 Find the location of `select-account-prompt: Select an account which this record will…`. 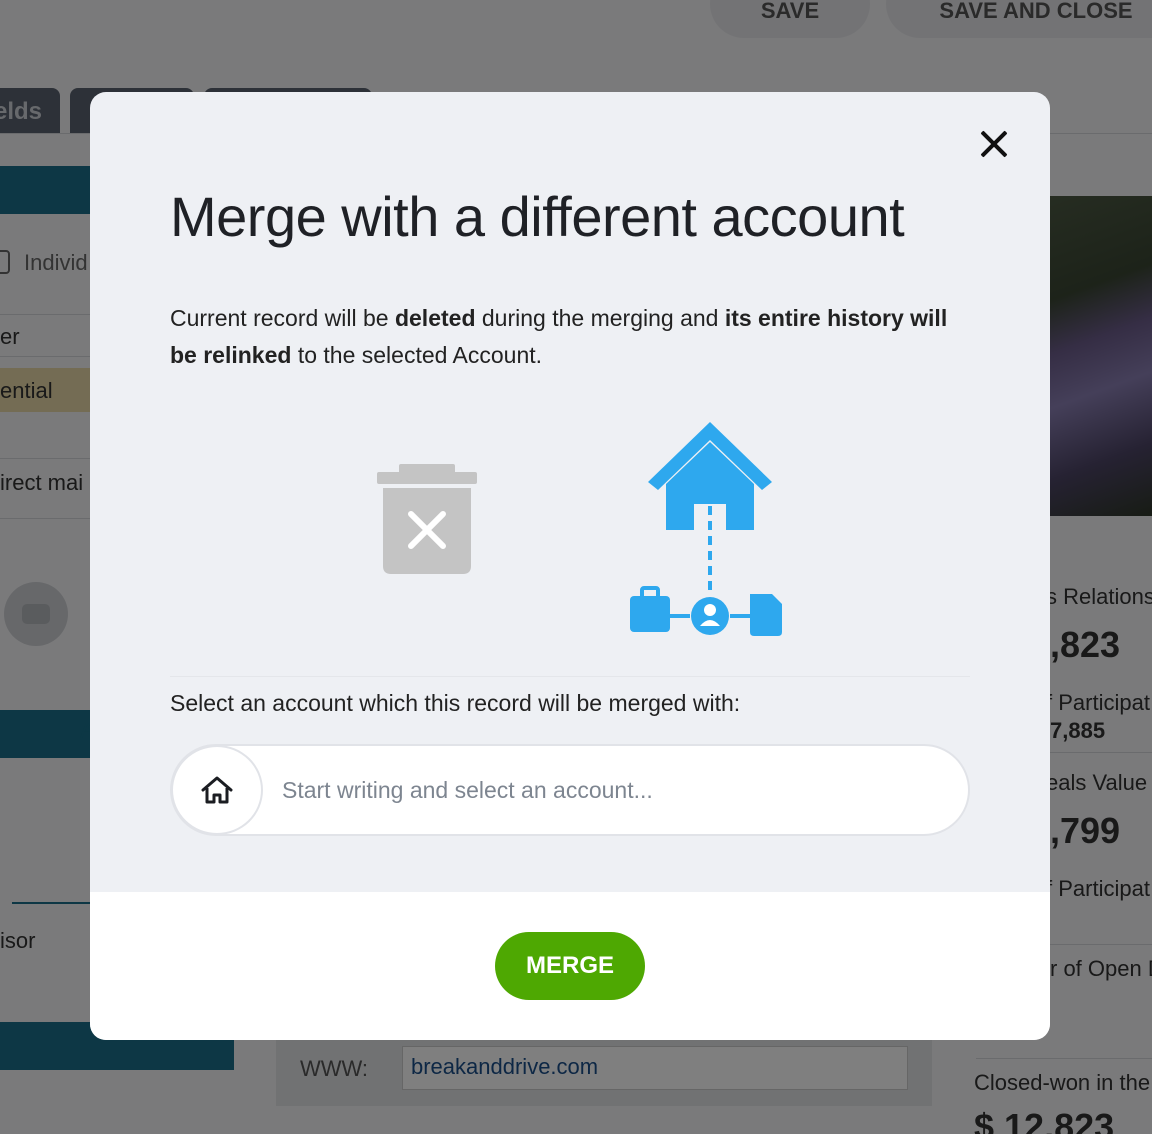

select-account-prompt: Select an account which this record will… is located at coordinates (455, 703).